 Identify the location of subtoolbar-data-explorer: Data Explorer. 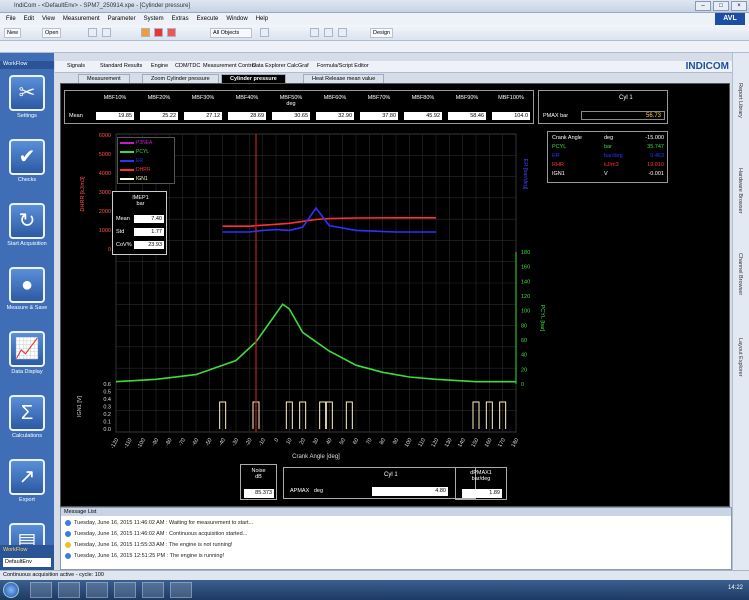
(269, 66).